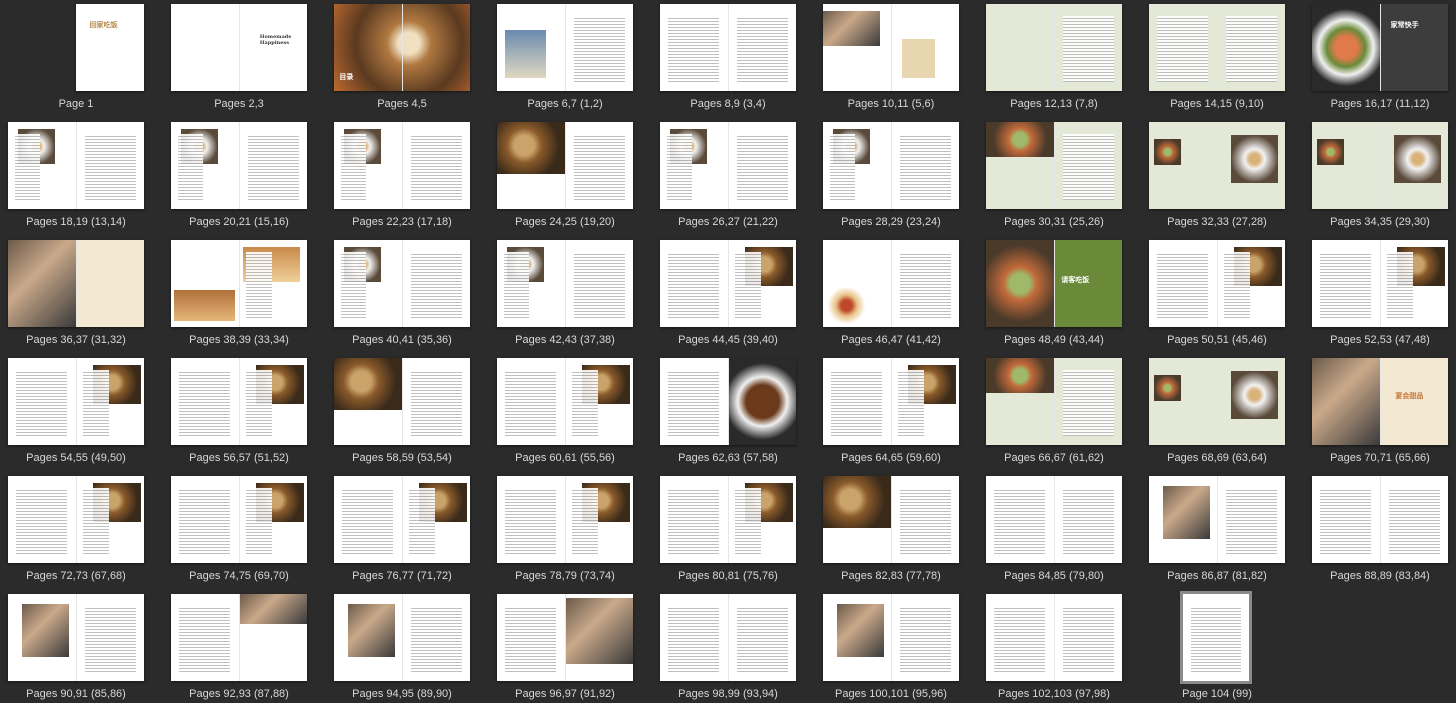  What do you see at coordinates (239, 293) in the screenshot?
I see `page-thumbnail: Pages 38,39 (33,34)` at bounding box center [239, 293].